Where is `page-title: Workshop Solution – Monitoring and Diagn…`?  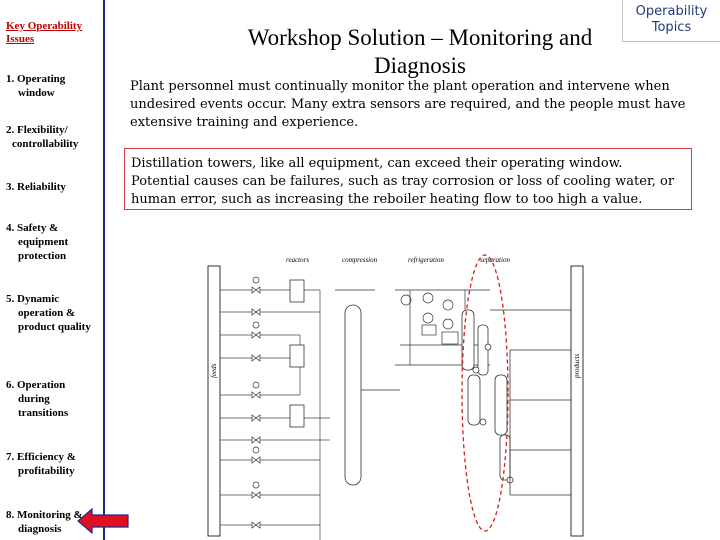 page-title: Workshop Solution – Monitoring and Diagn… is located at coordinates (420, 51).